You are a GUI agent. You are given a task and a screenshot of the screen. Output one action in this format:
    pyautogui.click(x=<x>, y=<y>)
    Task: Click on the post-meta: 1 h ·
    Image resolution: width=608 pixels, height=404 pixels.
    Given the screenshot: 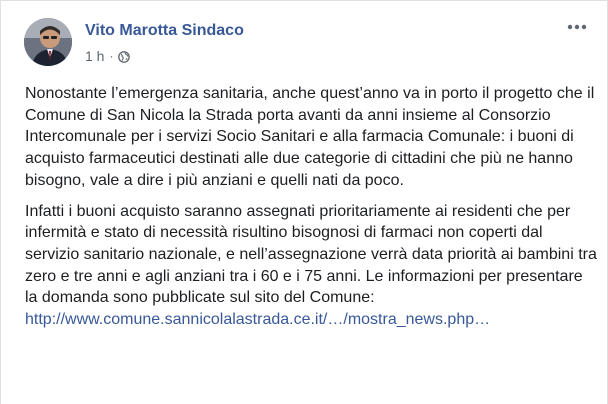 What is the action you would take?
    pyautogui.click(x=108, y=56)
    